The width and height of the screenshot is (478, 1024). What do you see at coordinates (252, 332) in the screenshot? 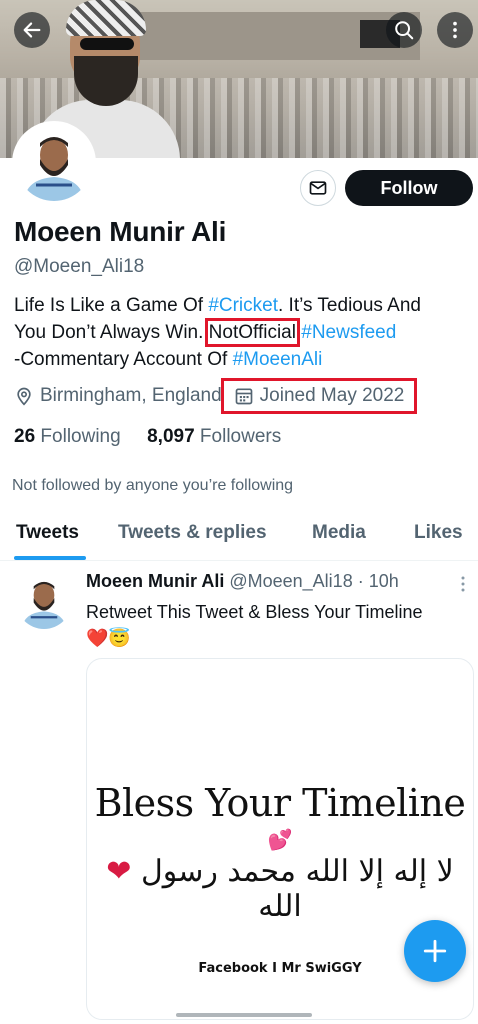
I see `bio-not-official: NotOfficial` at bounding box center [252, 332].